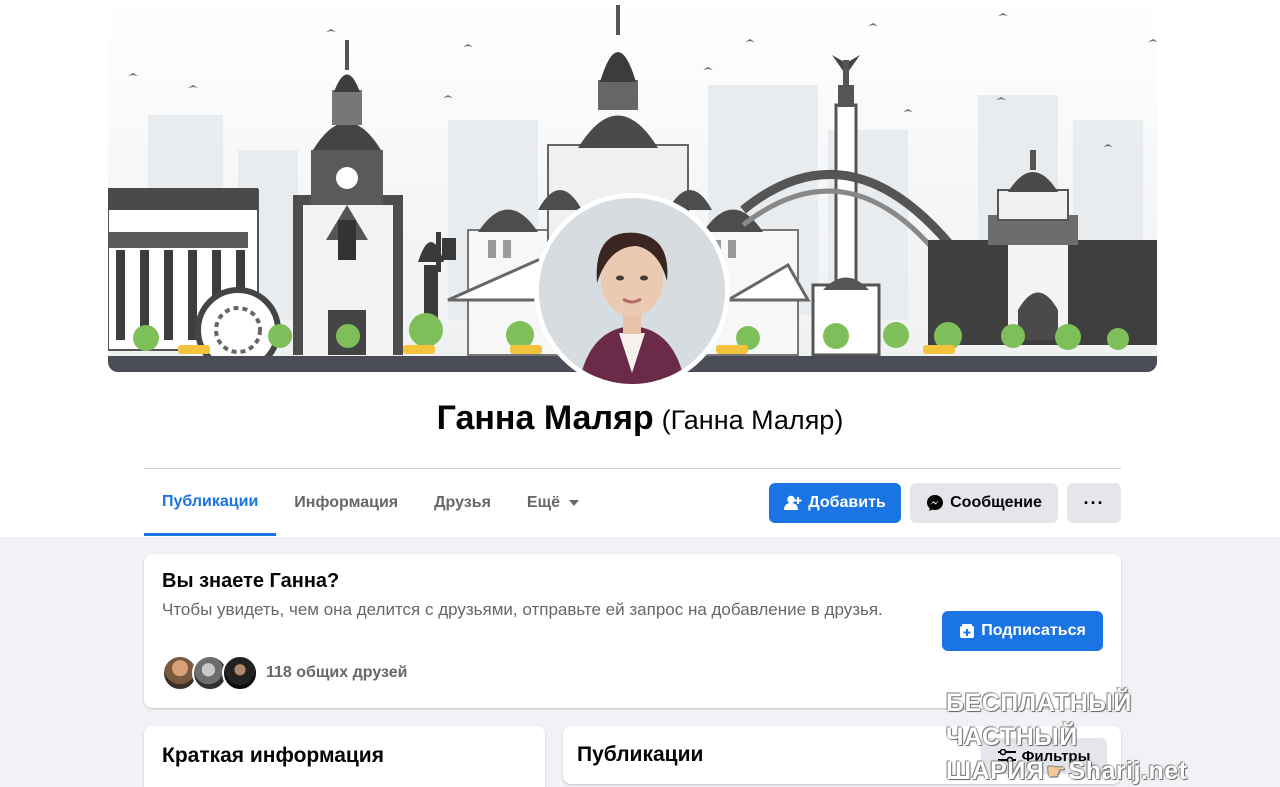 The image size is (1280, 787). Describe the element at coordinates (632, 468) in the screenshot. I see `header-divider` at that location.